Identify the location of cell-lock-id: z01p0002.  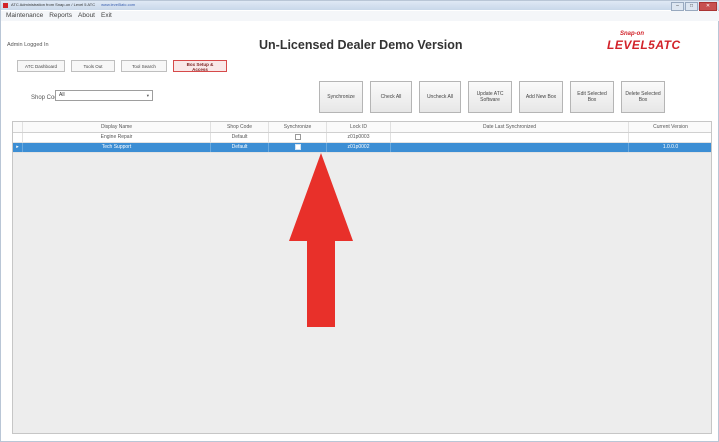
(359, 147).